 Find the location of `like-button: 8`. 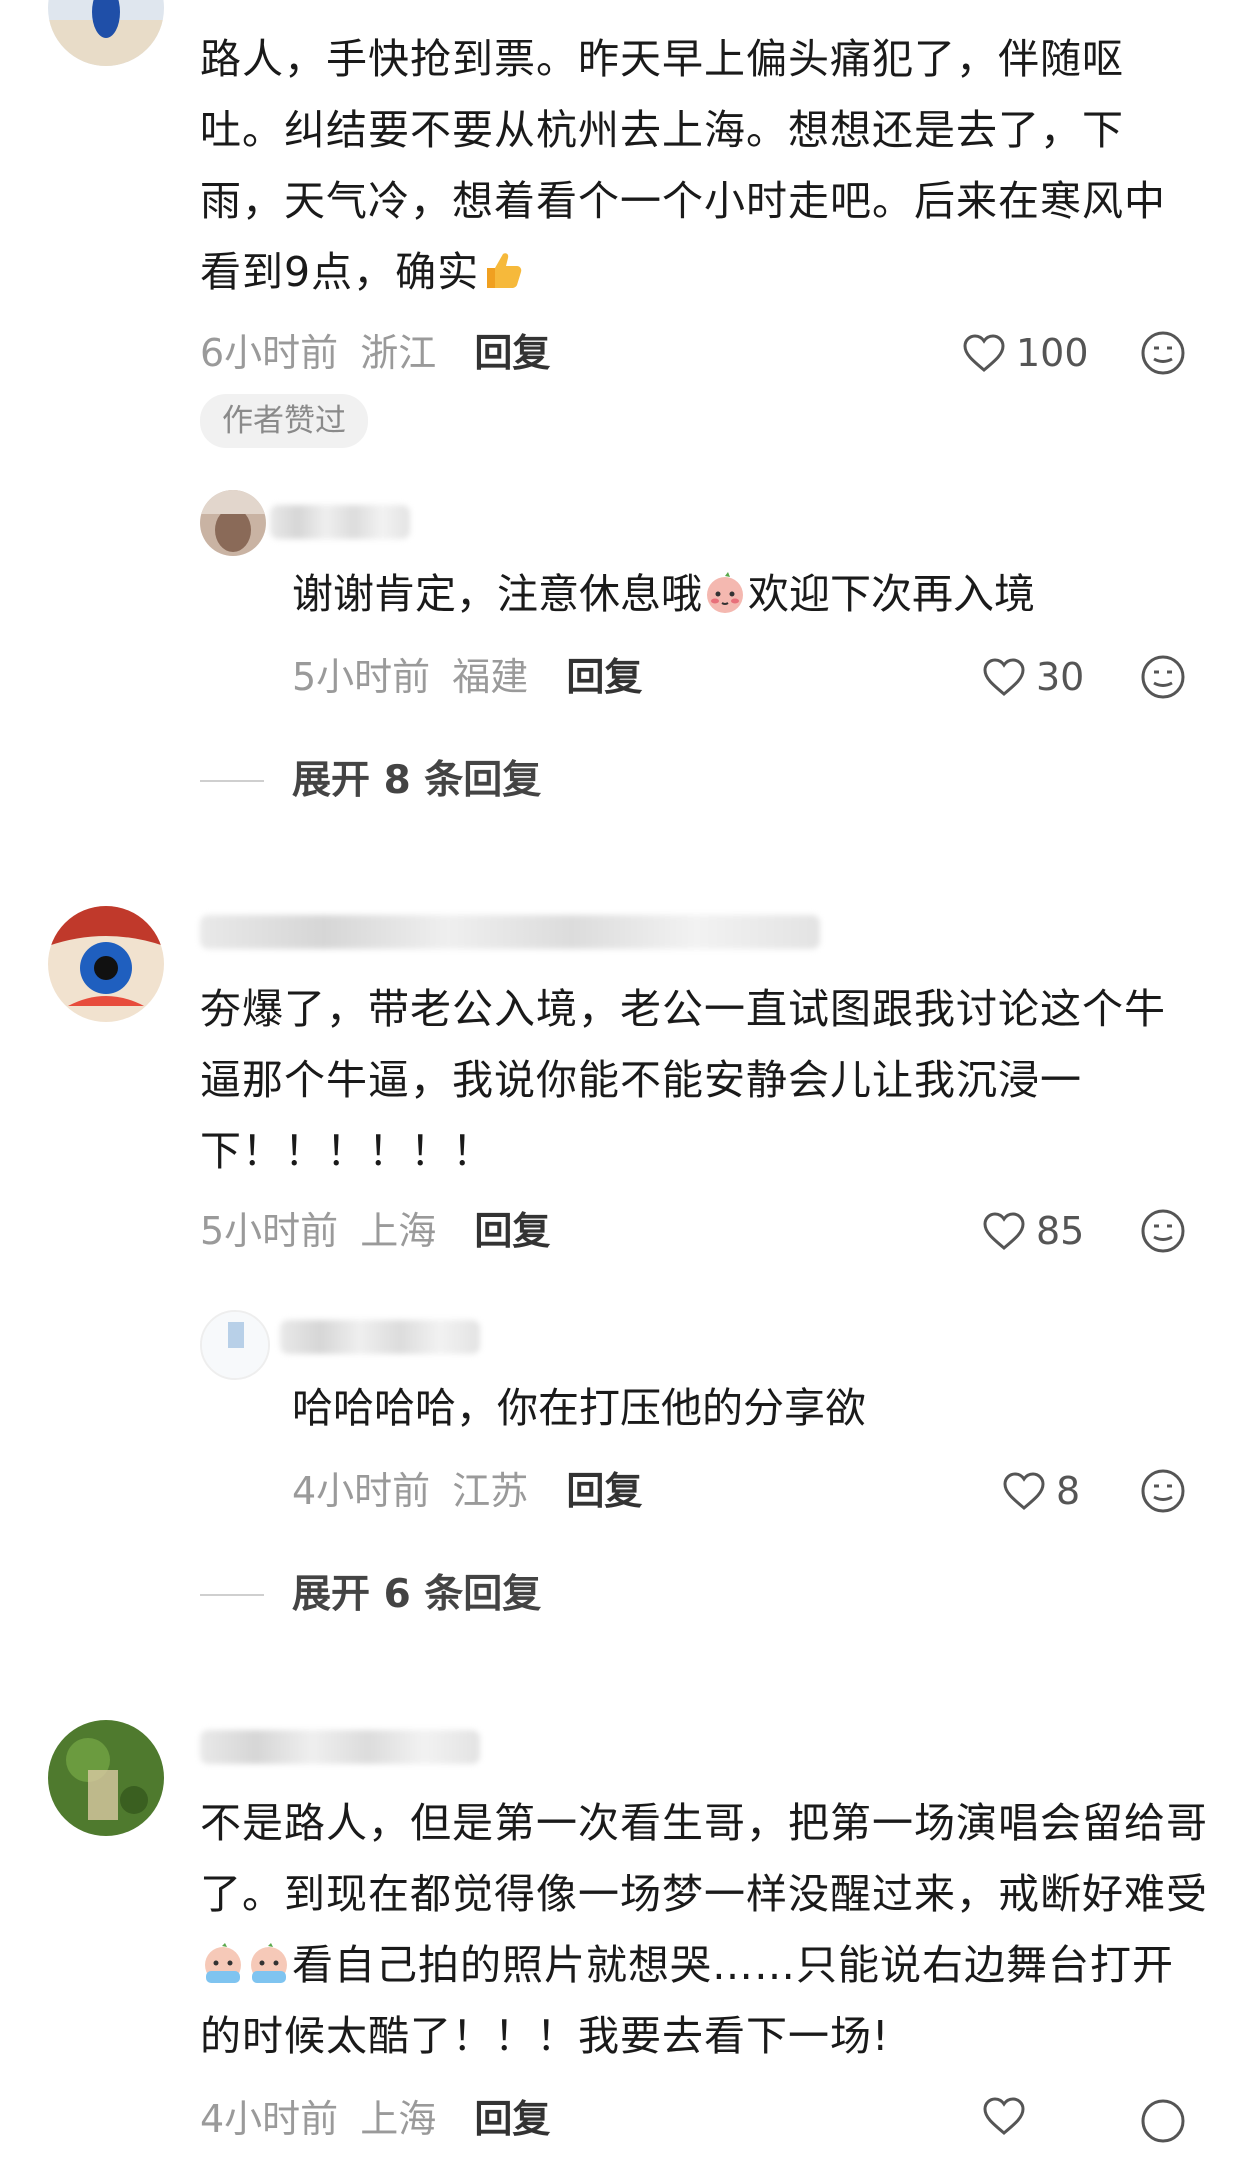

like-button: 8 is located at coordinates (1041, 1491).